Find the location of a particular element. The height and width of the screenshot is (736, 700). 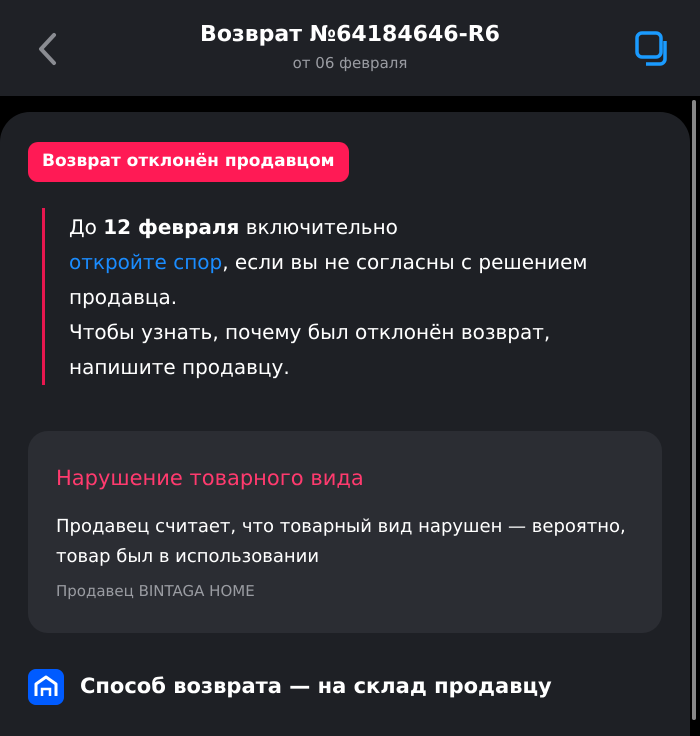

page-subtitle: от 06 февраля is located at coordinates (350, 63).